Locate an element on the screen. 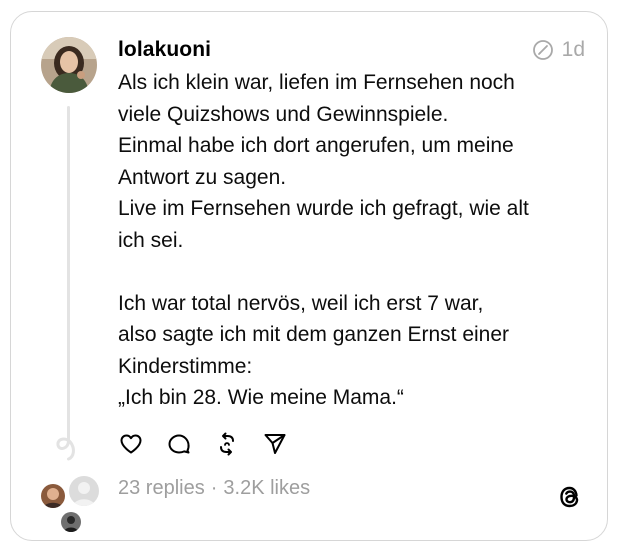  thread-line is located at coordinates (68, 273).